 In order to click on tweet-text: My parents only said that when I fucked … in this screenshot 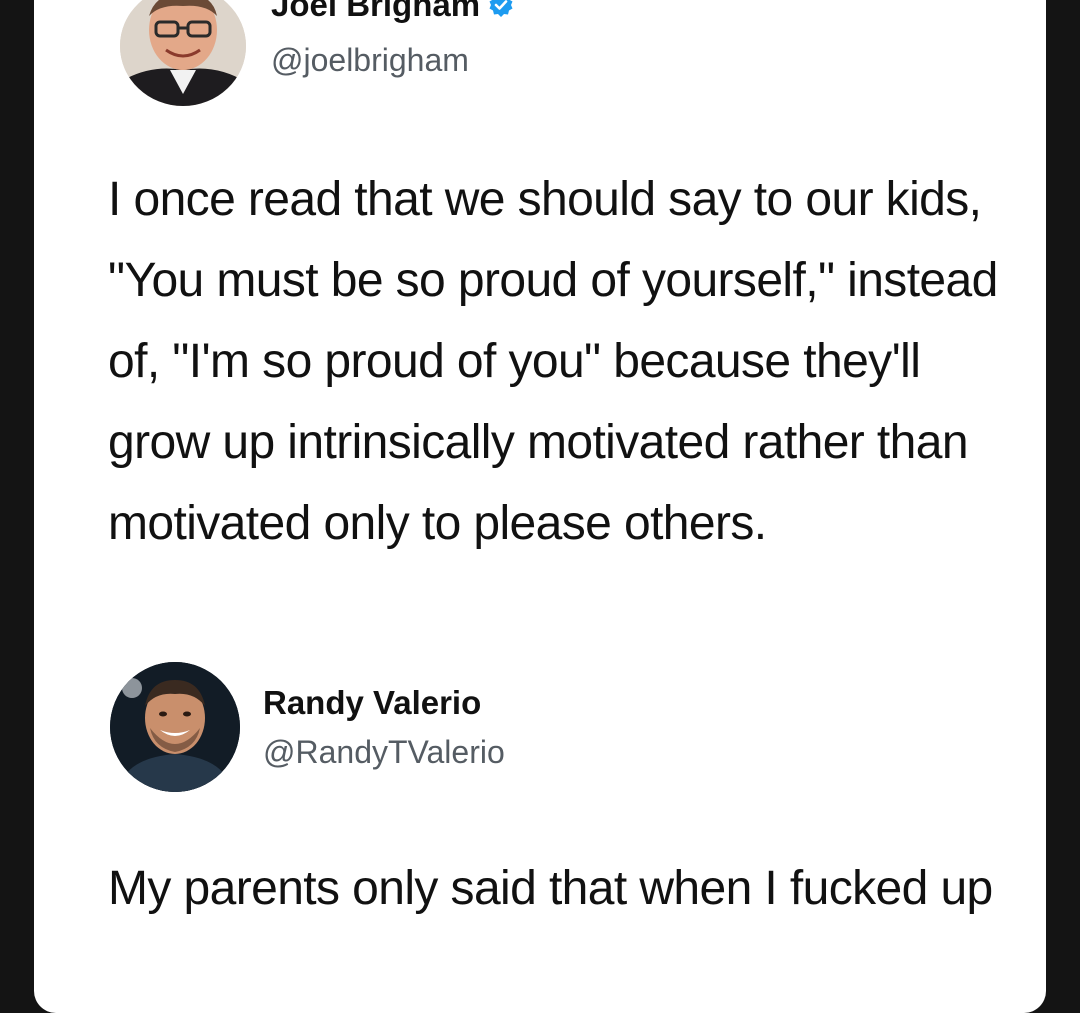, I will do `click(550, 888)`.